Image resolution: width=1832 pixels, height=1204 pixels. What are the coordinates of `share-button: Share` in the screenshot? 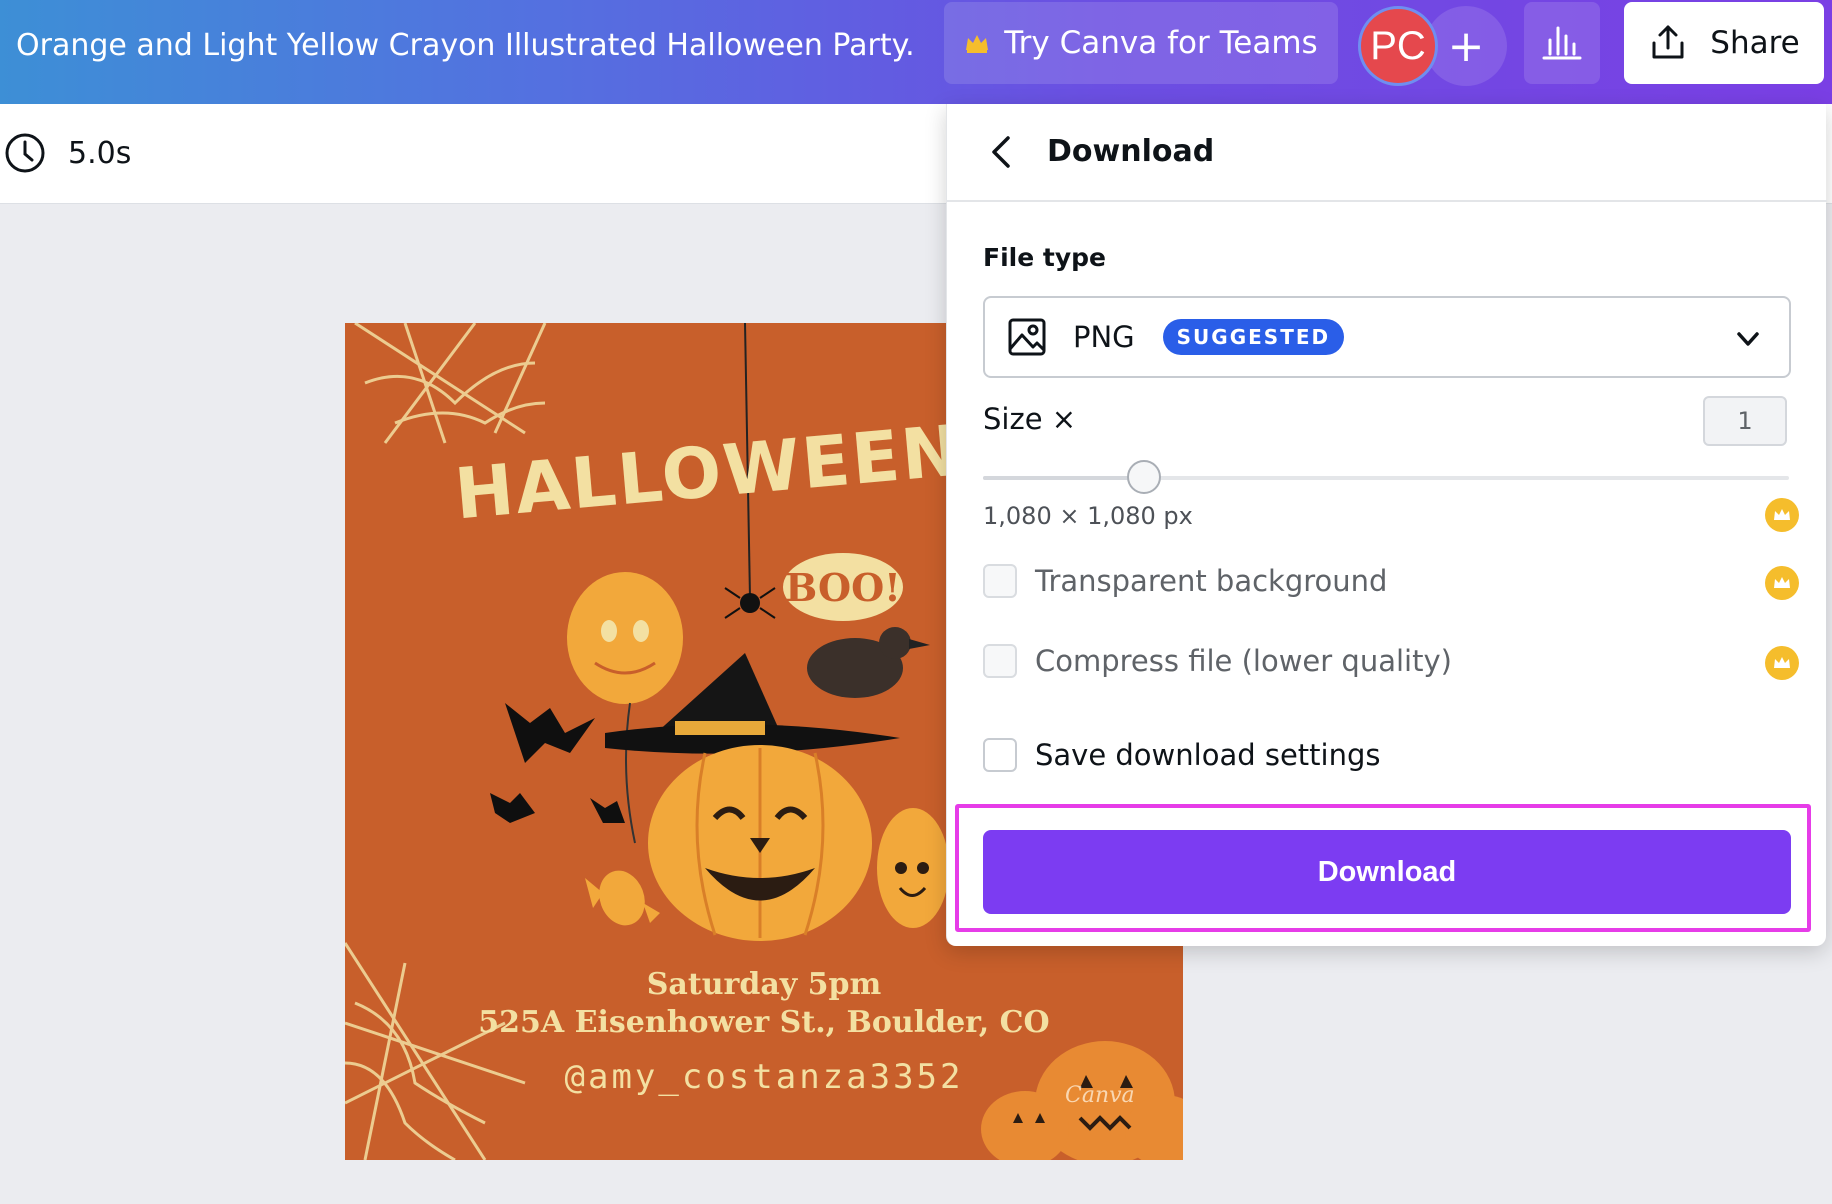 It's located at (1724, 43).